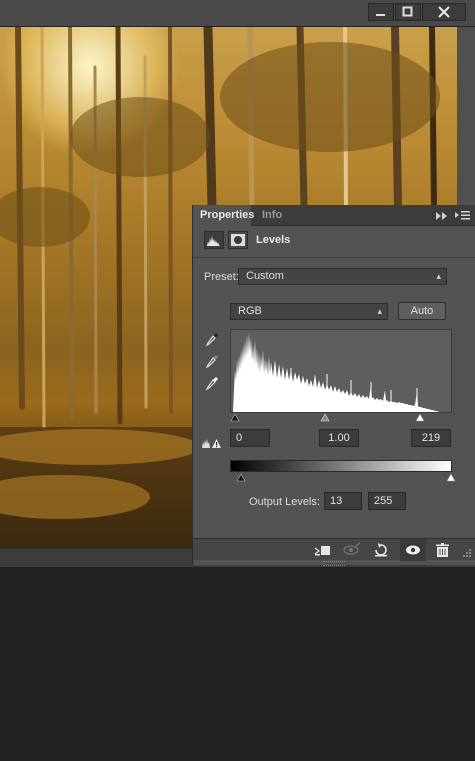 The height and width of the screenshot is (761, 475). I want to click on close-button, so click(444, 12).